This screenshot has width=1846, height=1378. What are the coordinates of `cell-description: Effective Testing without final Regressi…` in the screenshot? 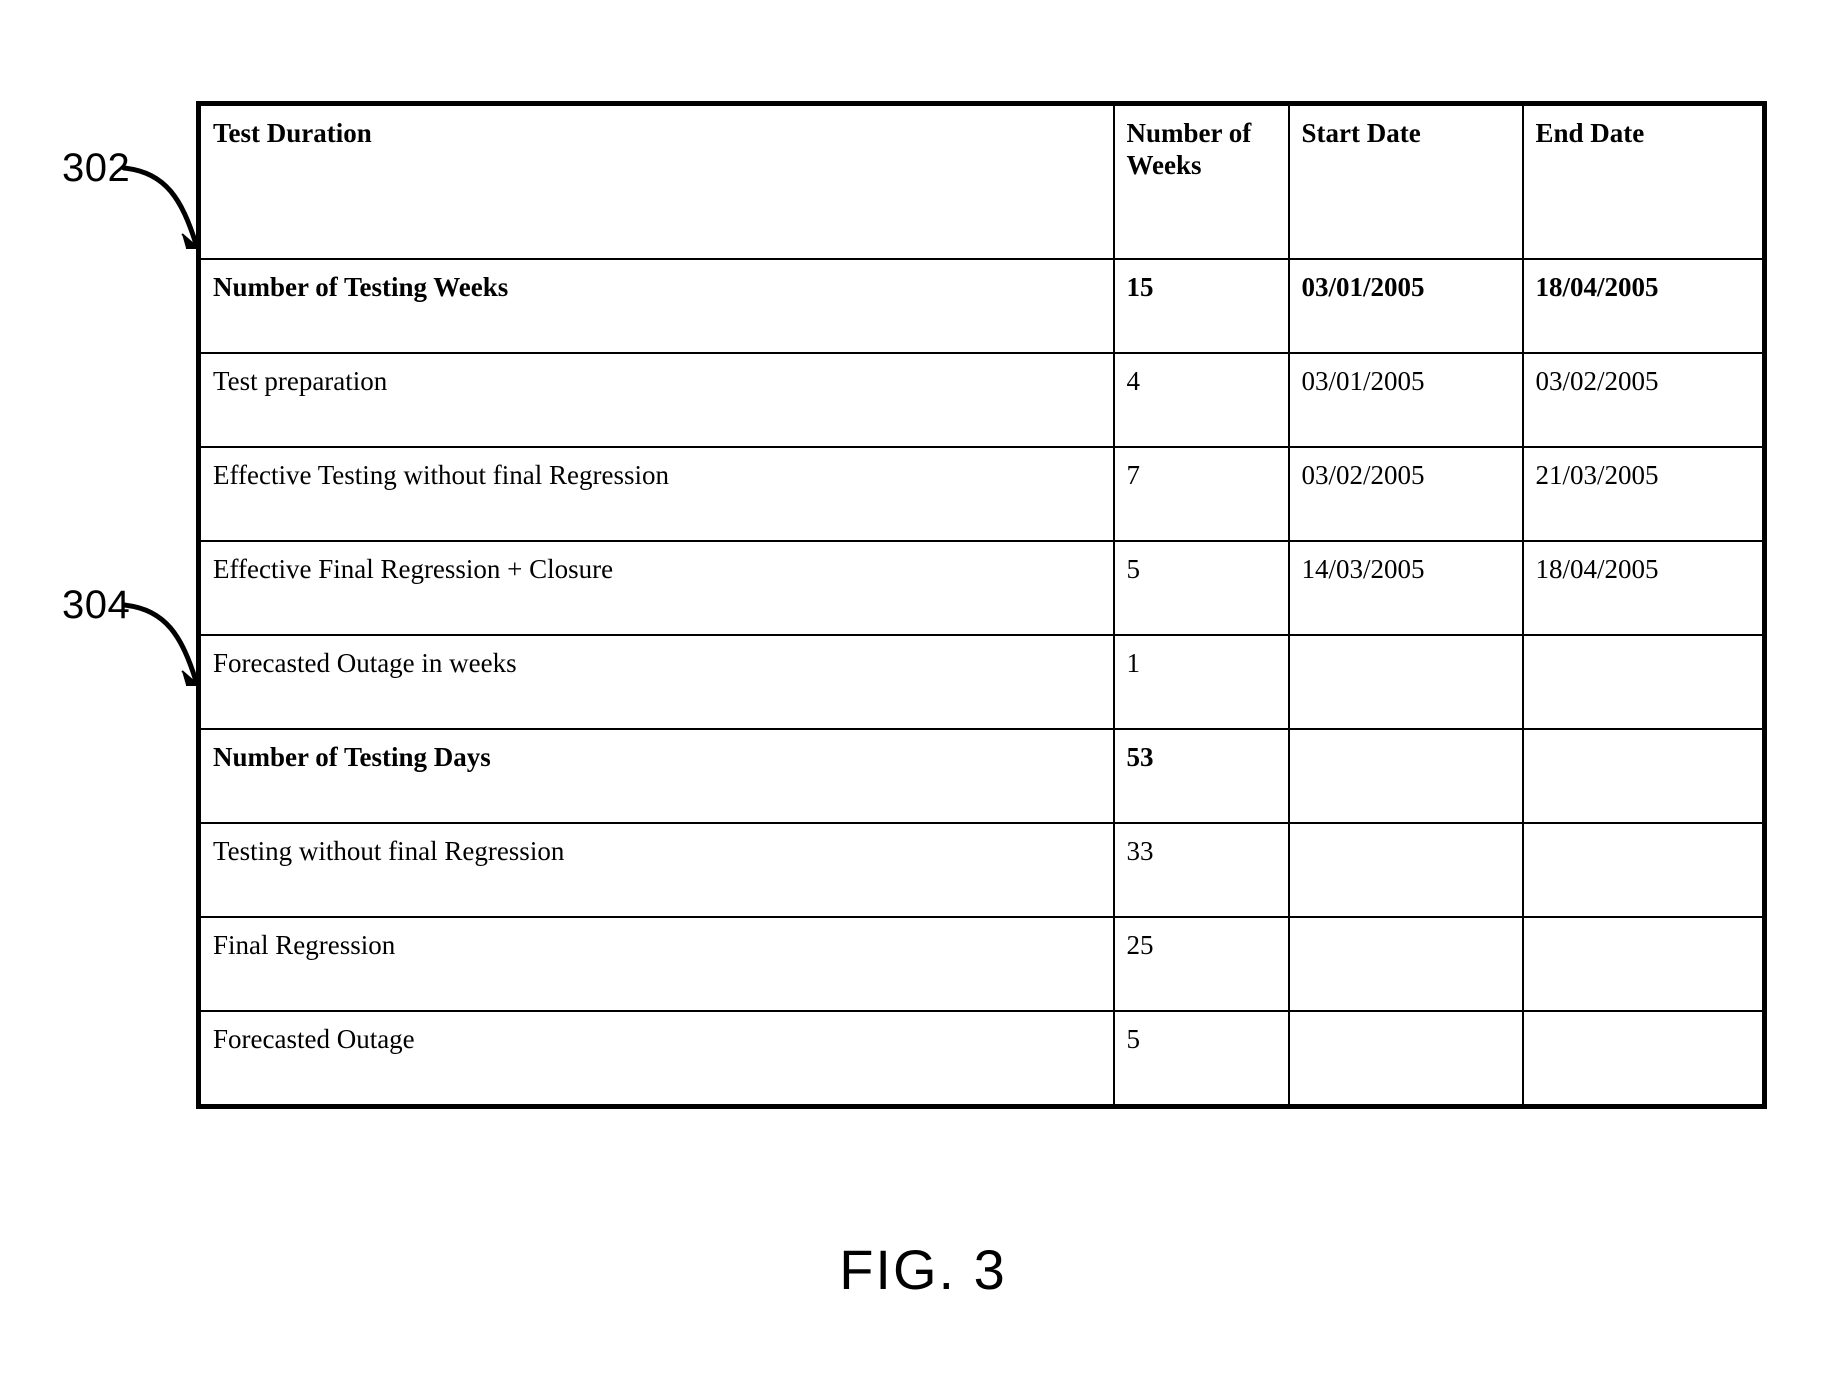 It's located at (656, 494).